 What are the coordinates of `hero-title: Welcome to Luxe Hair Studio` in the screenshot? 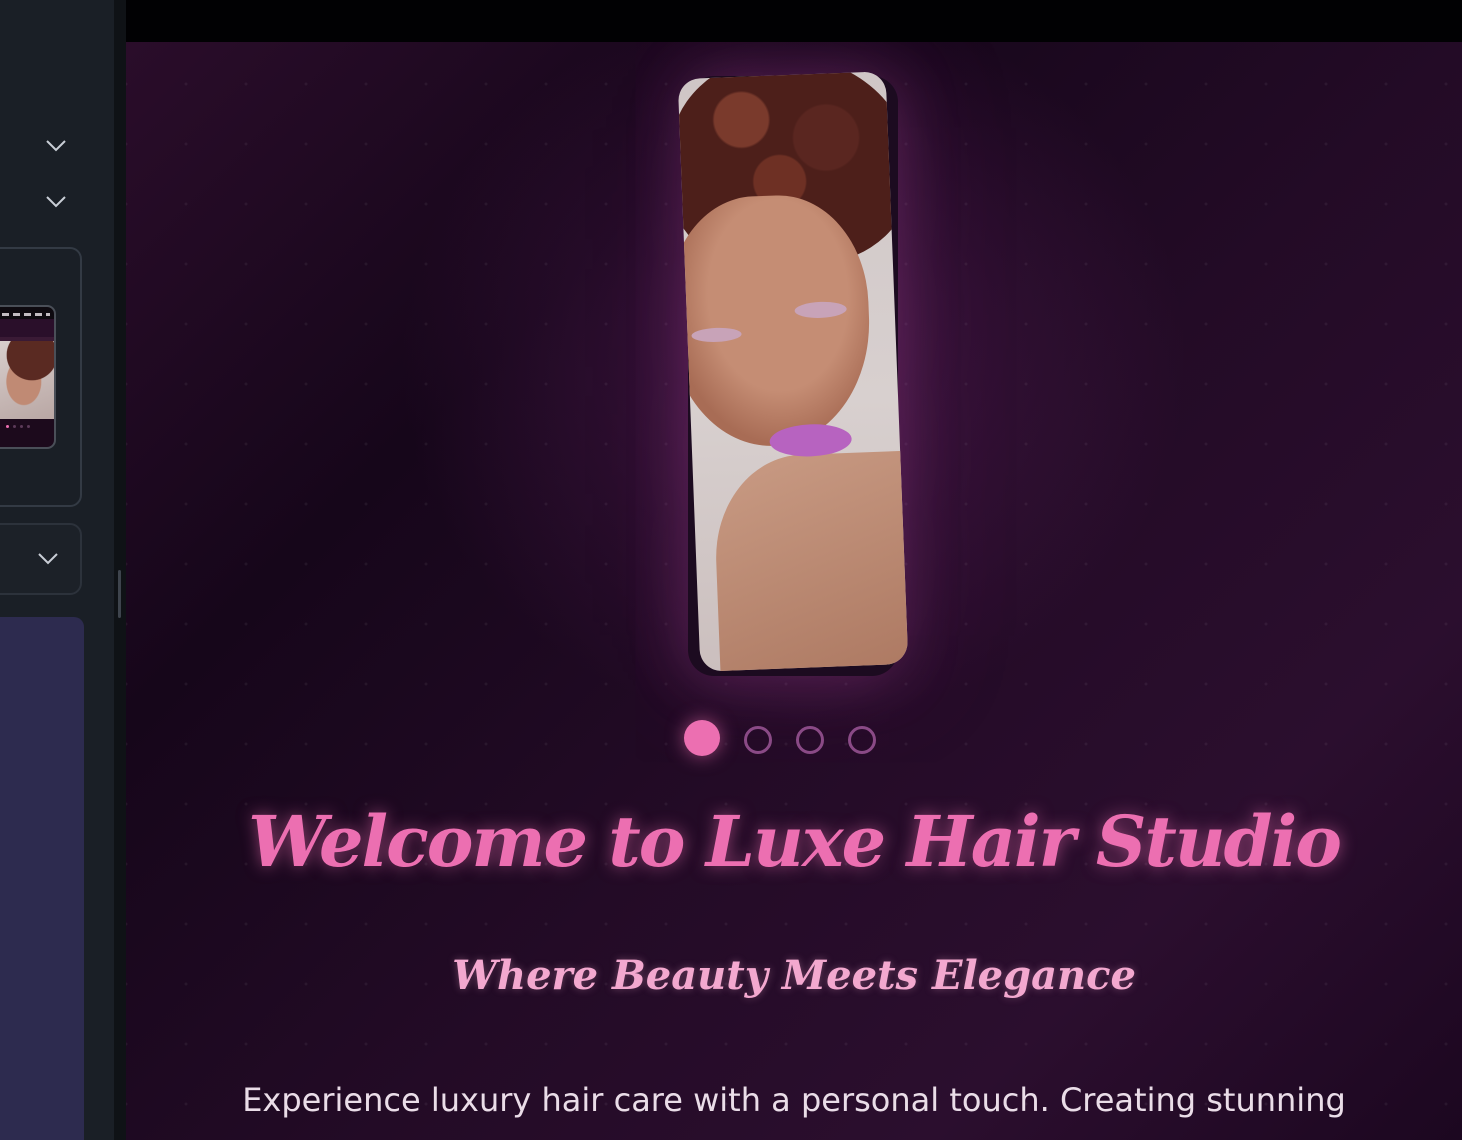 It's located at (795, 841).